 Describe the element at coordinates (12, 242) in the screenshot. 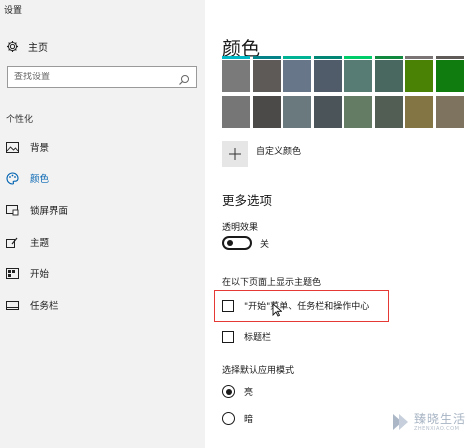

I see `brush-icon` at that location.